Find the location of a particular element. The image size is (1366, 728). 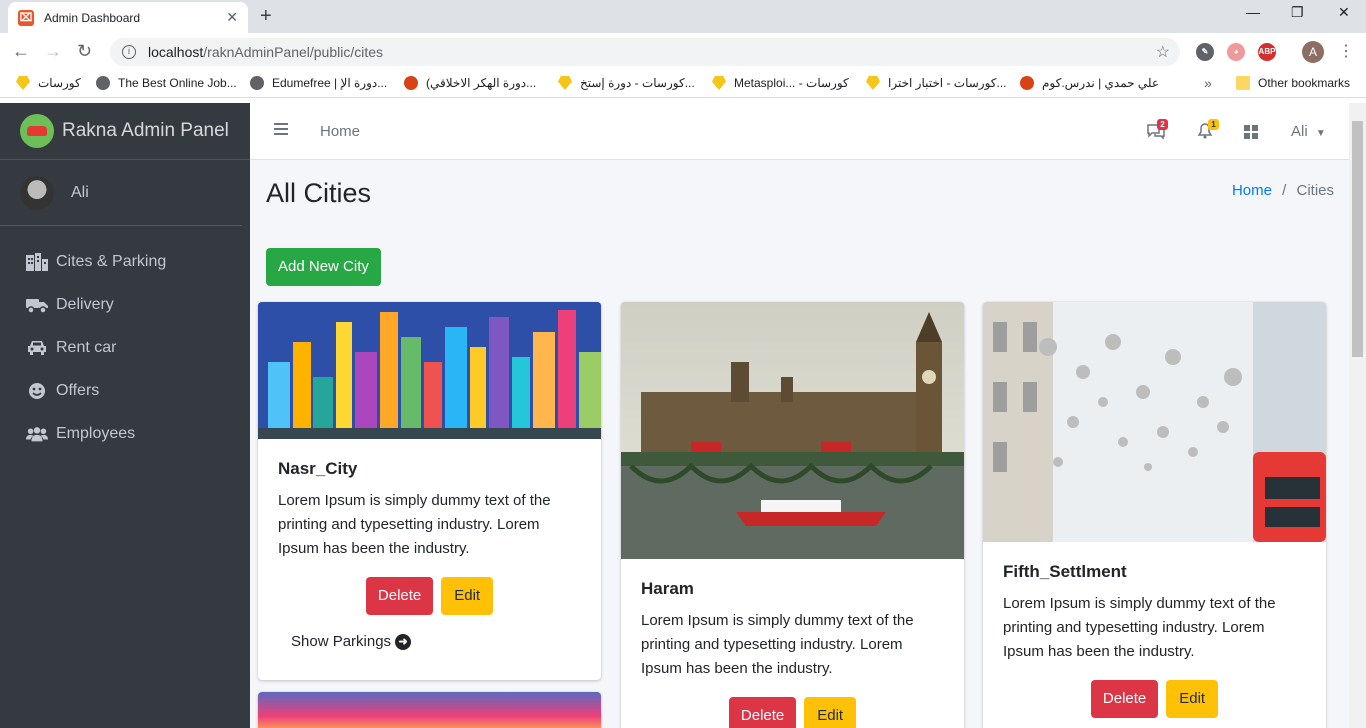

main-header: Home 2 1 Ali ▼ is located at coordinates (800, 131).